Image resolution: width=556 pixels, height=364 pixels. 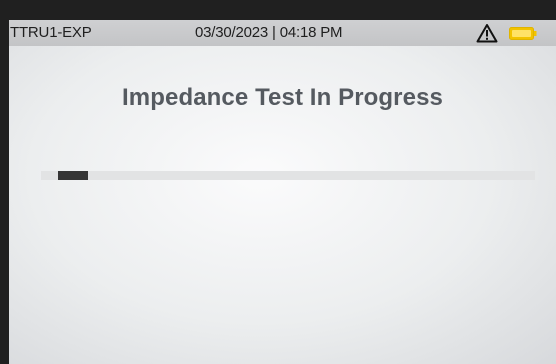 What do you see at coordinates (51, 32) in the screenshot?
I see `device-id: TTRU1-EXP` at bounding box center [51, 32].